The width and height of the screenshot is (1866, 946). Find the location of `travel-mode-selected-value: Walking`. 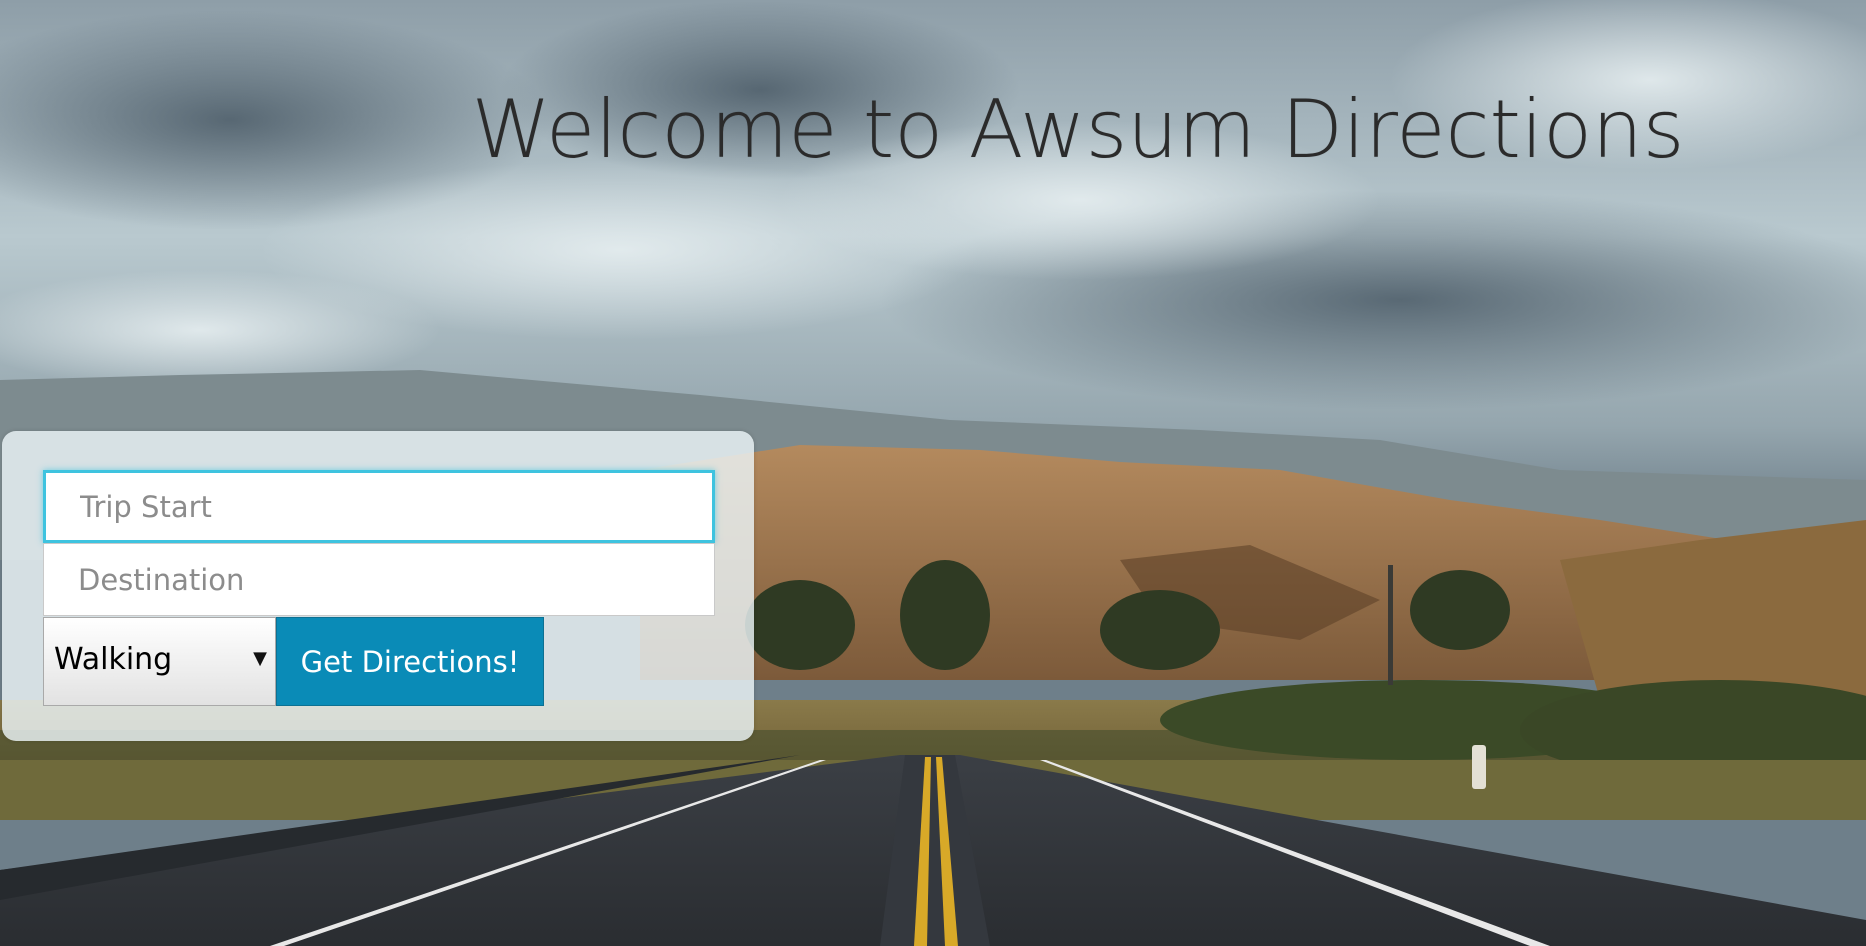

travel-mode-selected-value: Walking is located at coordinates (113, 659).